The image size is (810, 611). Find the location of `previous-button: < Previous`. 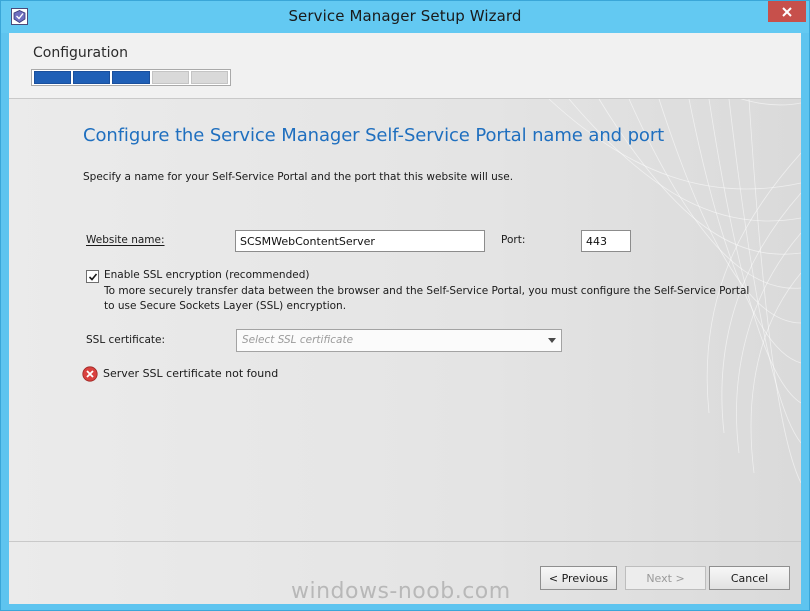

previous-button: < Previous is located at coordinates (578, 578).